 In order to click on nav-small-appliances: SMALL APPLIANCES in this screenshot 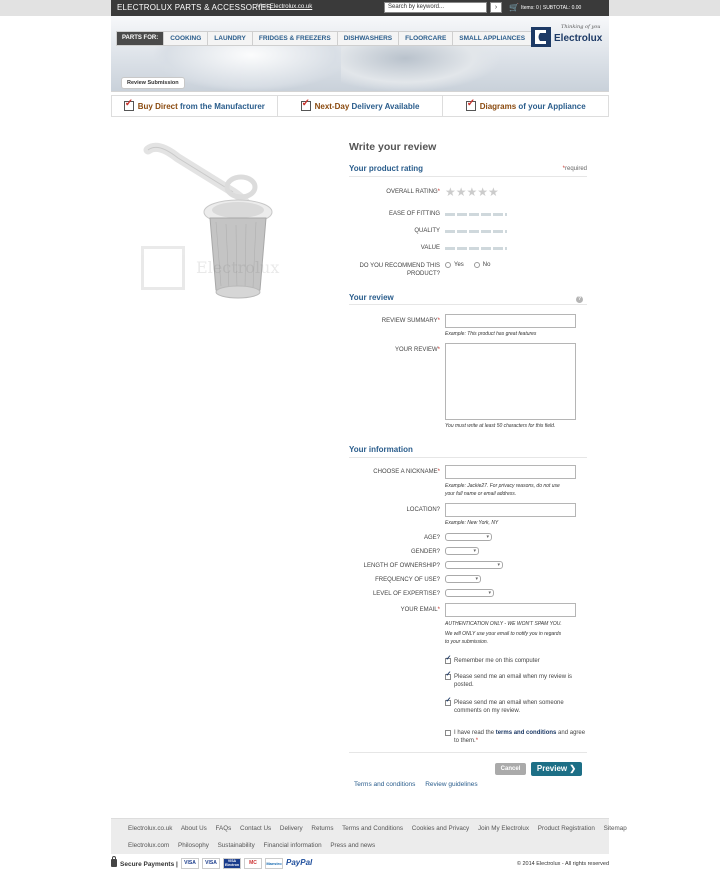, I will do `click(491, 38)`.